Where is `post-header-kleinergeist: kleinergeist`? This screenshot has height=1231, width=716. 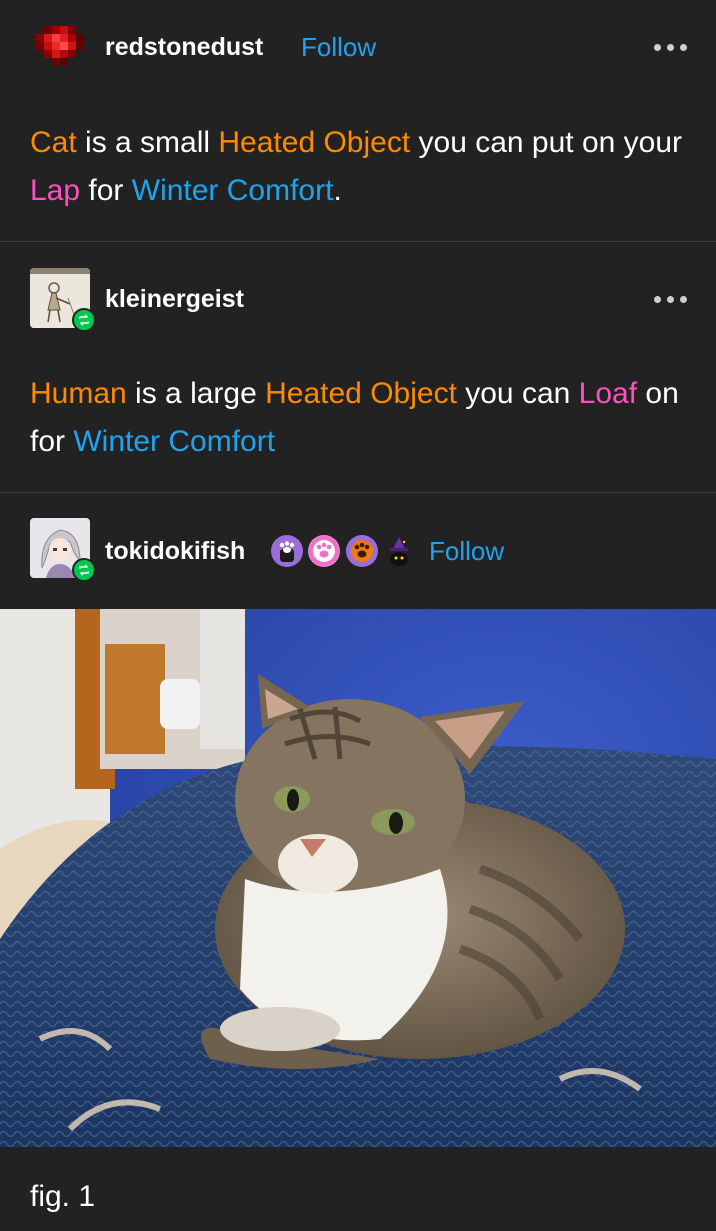
post-header-kleinergeist: kleinergeist is located at coordinates (358, 300).